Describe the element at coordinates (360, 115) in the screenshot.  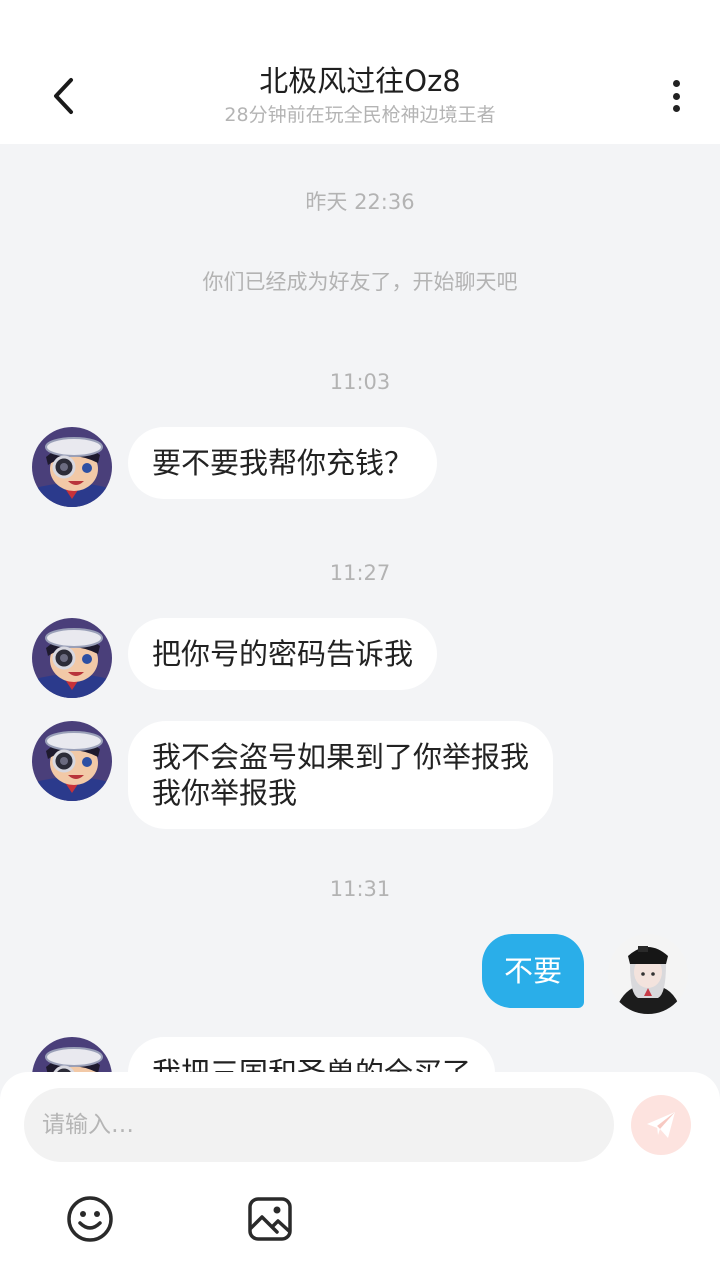
I see `contact-status: 28分钟前在玩全民枪神边境王者` at that location.